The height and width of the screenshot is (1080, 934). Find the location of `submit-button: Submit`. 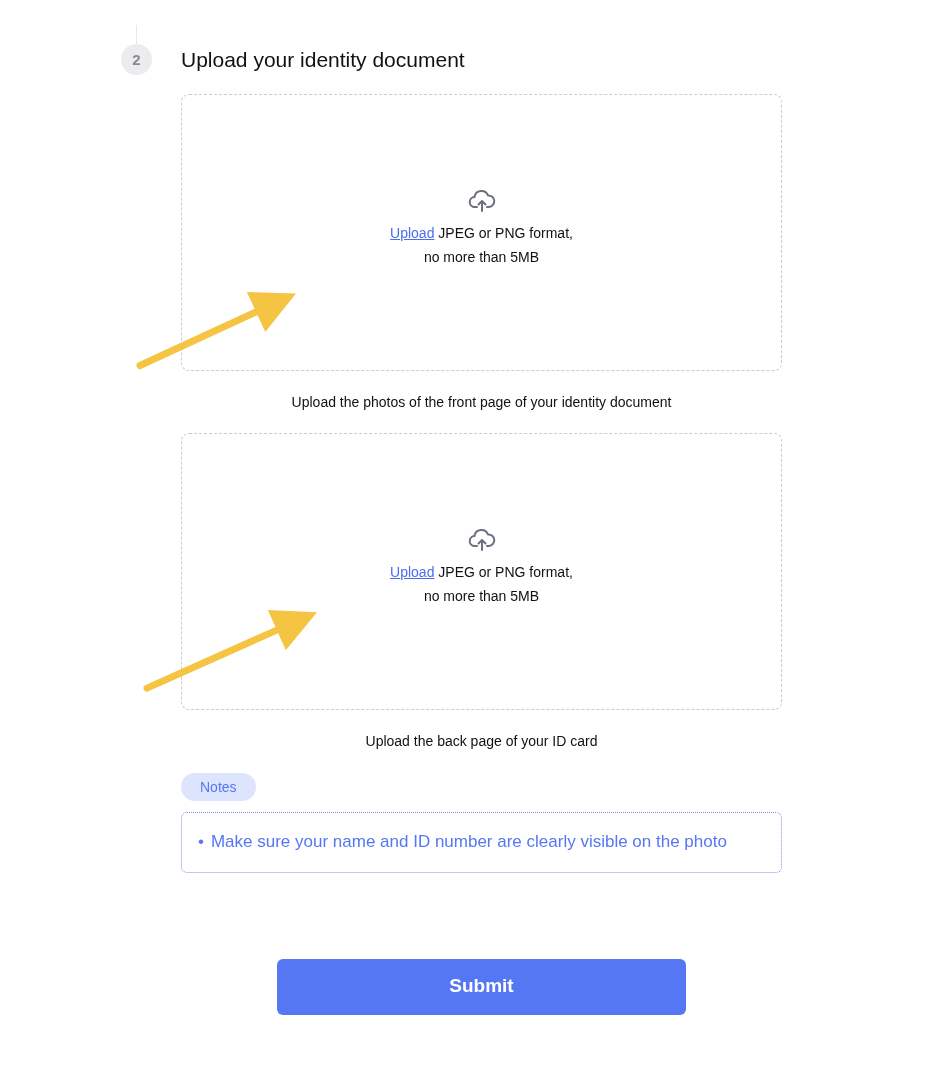

submit-button: Submit is located at coordinates (481, 986).